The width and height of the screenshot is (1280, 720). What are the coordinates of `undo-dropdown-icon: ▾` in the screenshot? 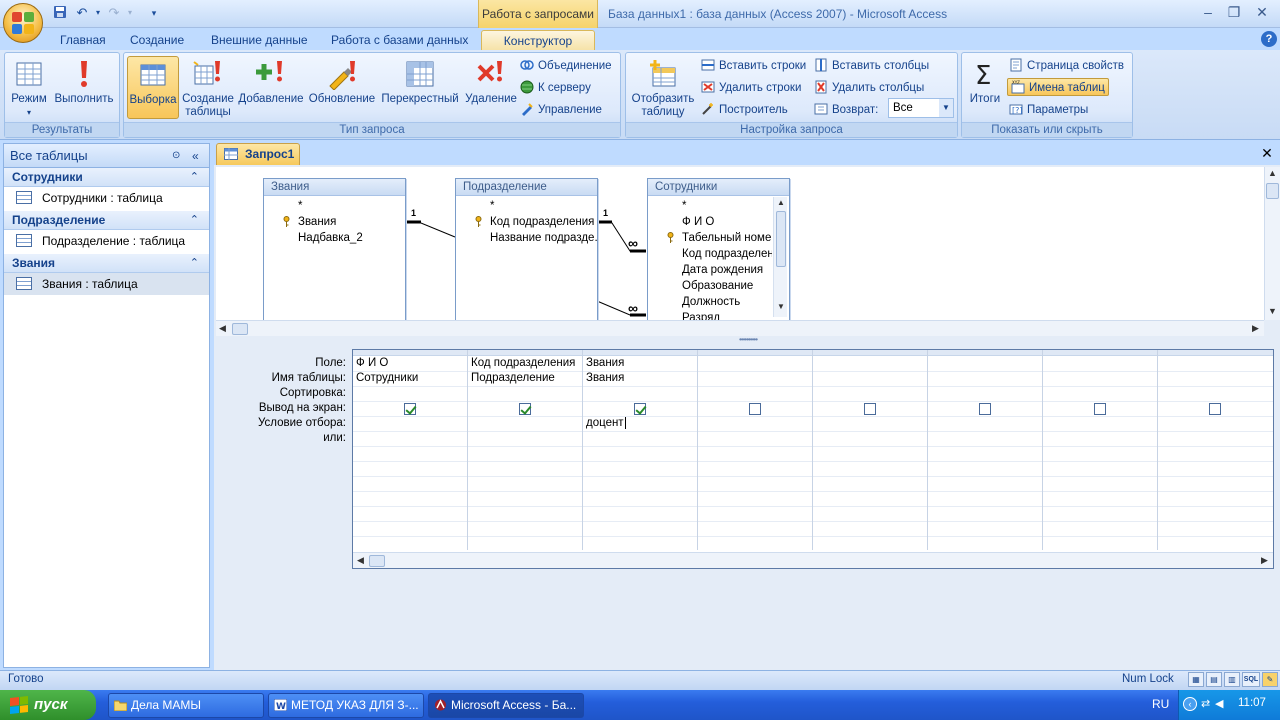 It's located at (98, 13).